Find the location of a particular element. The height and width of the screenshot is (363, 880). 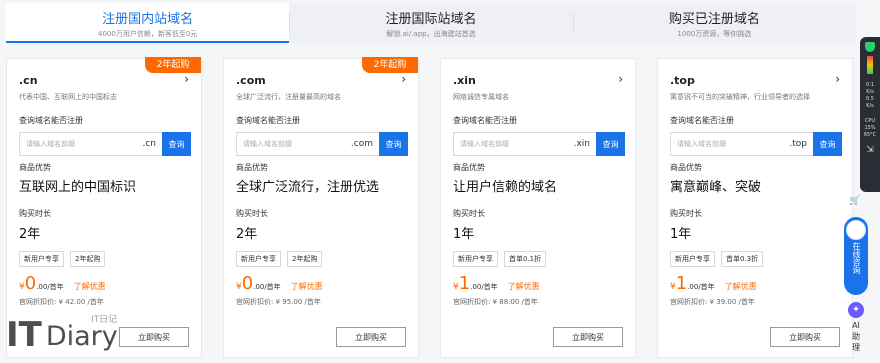

domain-suffix: .top is located at coordinates (798, 144).